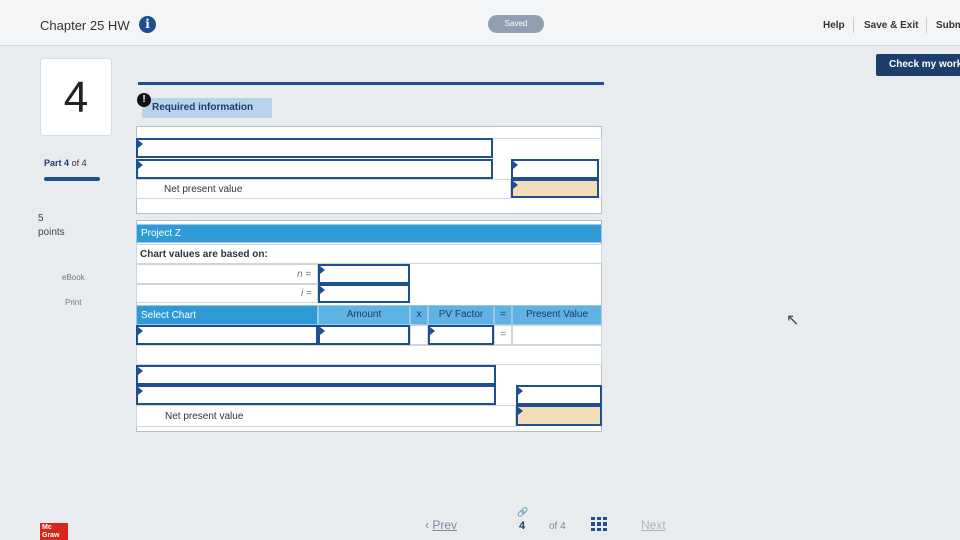  I want to click on times-cell, so click(419, 335).